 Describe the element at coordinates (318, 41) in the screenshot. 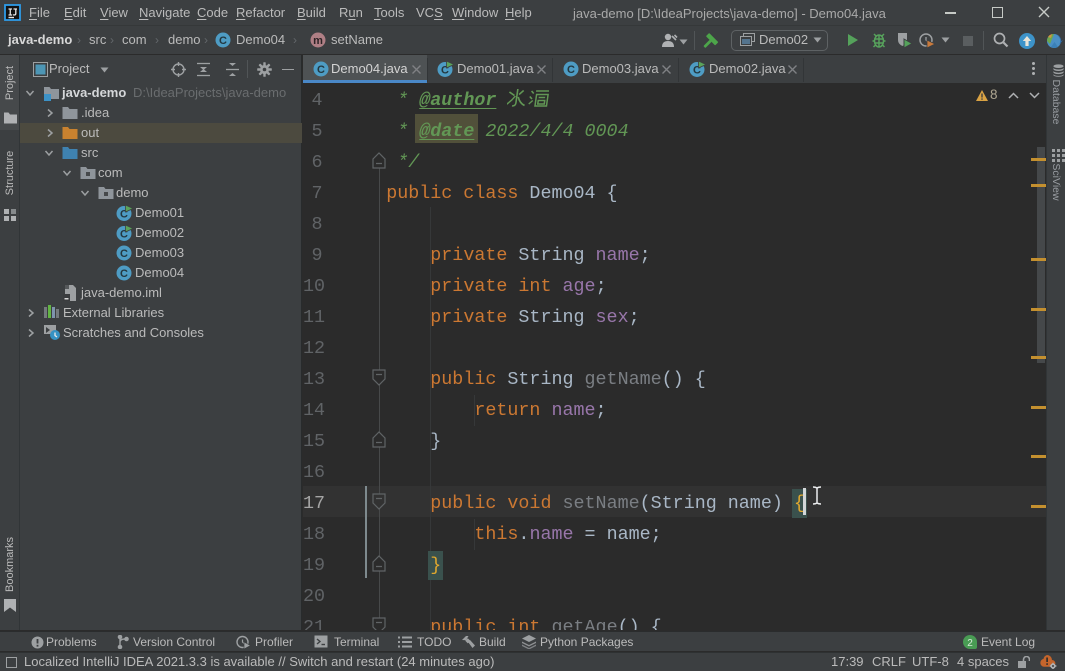

I see `svg-text: m` at that location.